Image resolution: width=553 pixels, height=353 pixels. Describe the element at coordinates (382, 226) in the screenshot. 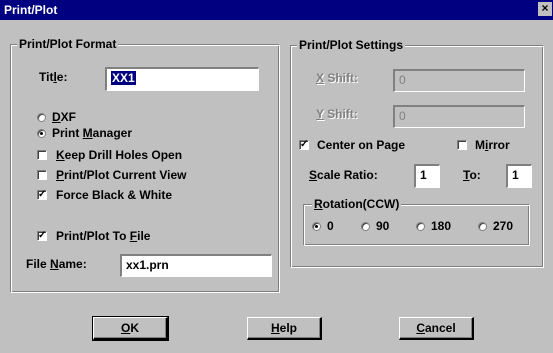

I see `rotation-90-label: 90` at that location.